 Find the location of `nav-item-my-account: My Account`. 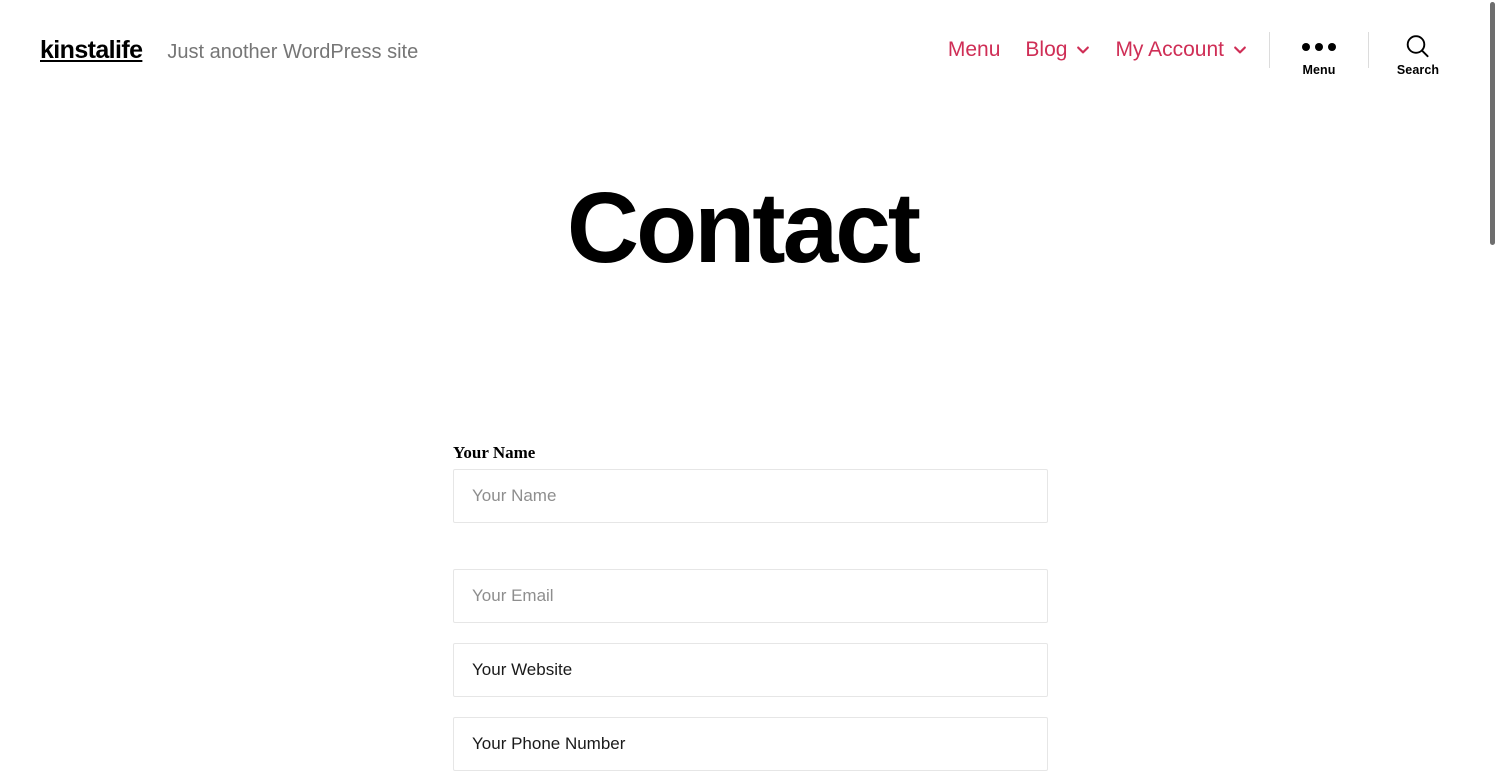

nav-item-my-account: My Account is located at coordinates (1181, 49).